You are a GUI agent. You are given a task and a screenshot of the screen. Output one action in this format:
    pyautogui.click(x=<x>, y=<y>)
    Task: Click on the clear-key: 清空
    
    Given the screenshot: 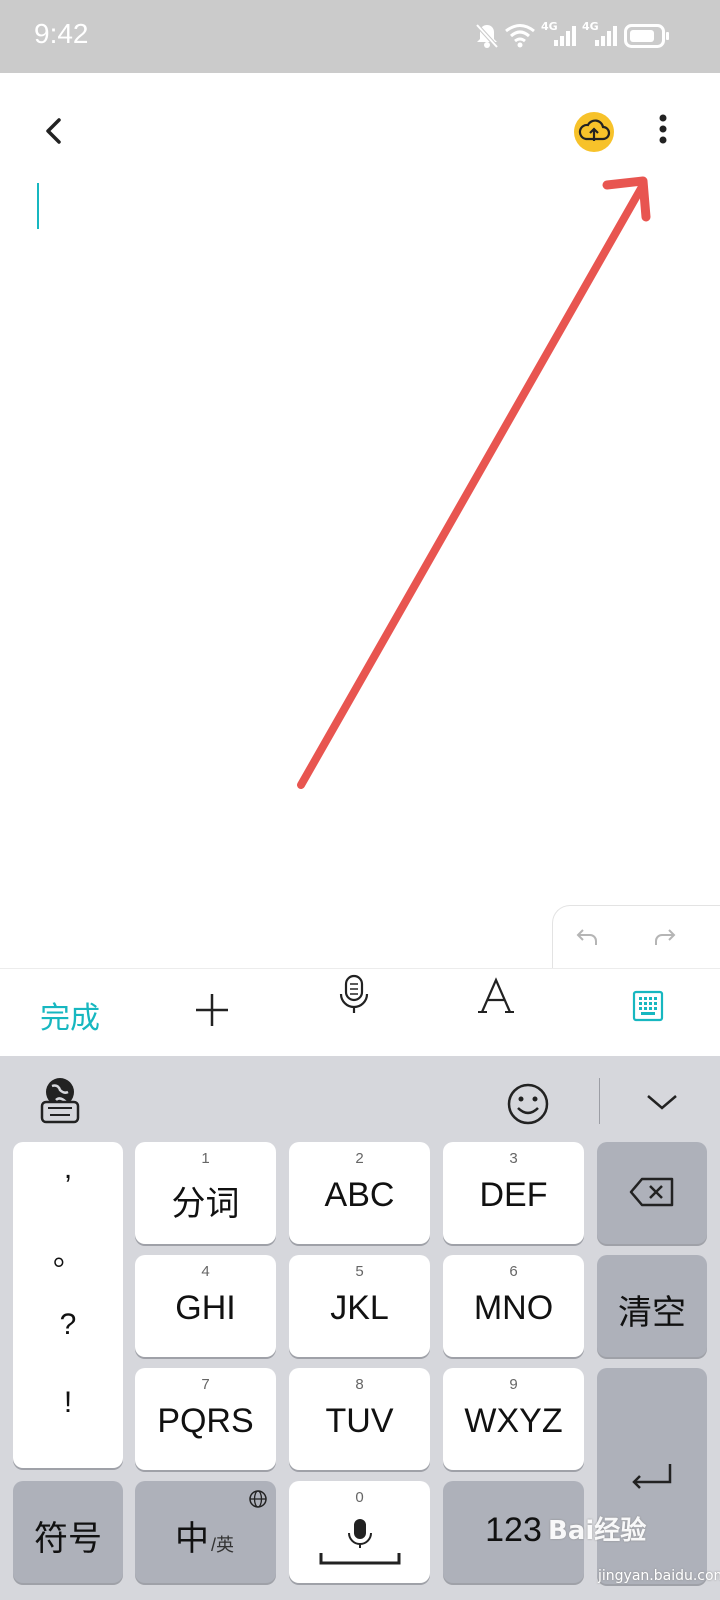 What is the action you would take?
    pyautogui.click(x=652, y=1306)
    